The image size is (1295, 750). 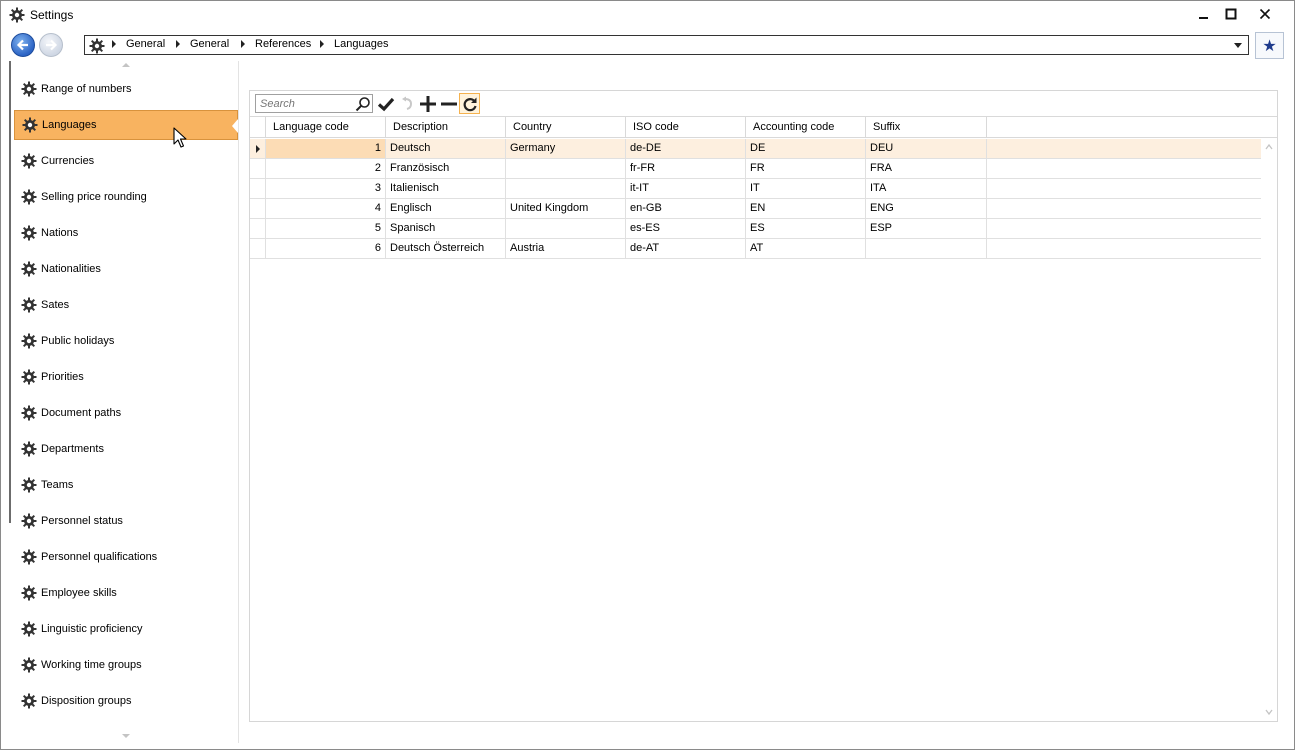 I want to click on sidebar-item: Departments, so click(x=126, y=449).